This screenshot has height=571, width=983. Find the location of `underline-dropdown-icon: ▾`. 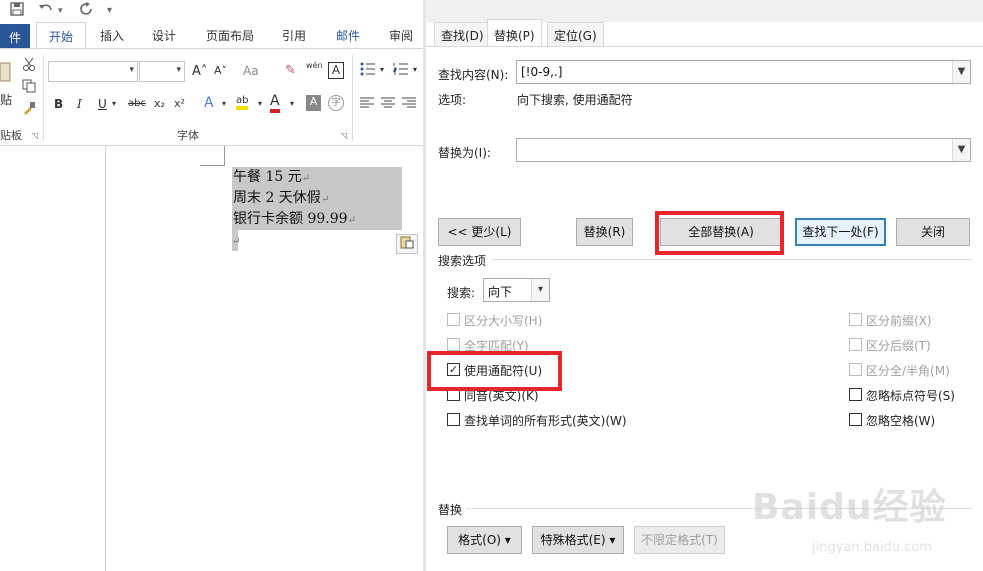

underline-dropdown-icon: ▾ is located at coordinates (114, 103).